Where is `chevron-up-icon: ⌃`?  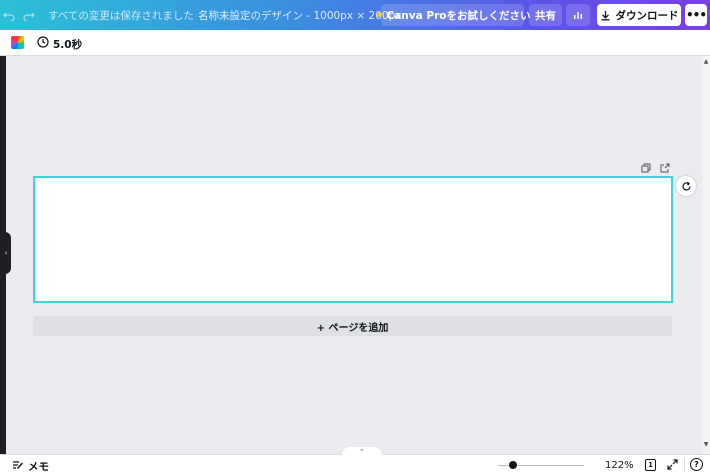 chevron-up-icon: ⌃ is located at coordinates (362, 451).